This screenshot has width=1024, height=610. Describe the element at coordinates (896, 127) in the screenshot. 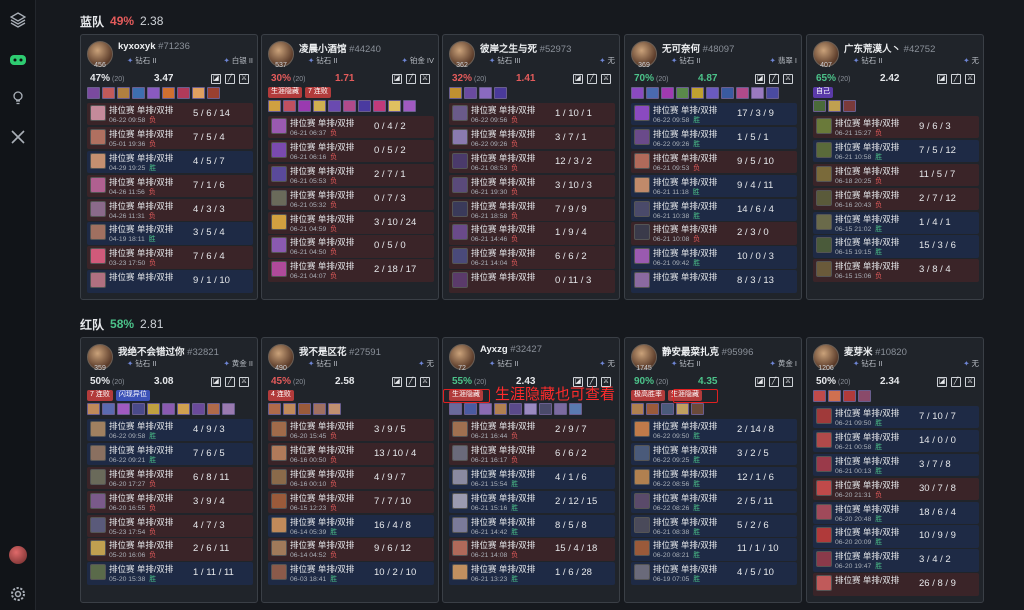

I see `match-row: 排位赛 单排/双排 06-21 15:27 负 9 / 6 / 3` at that location.